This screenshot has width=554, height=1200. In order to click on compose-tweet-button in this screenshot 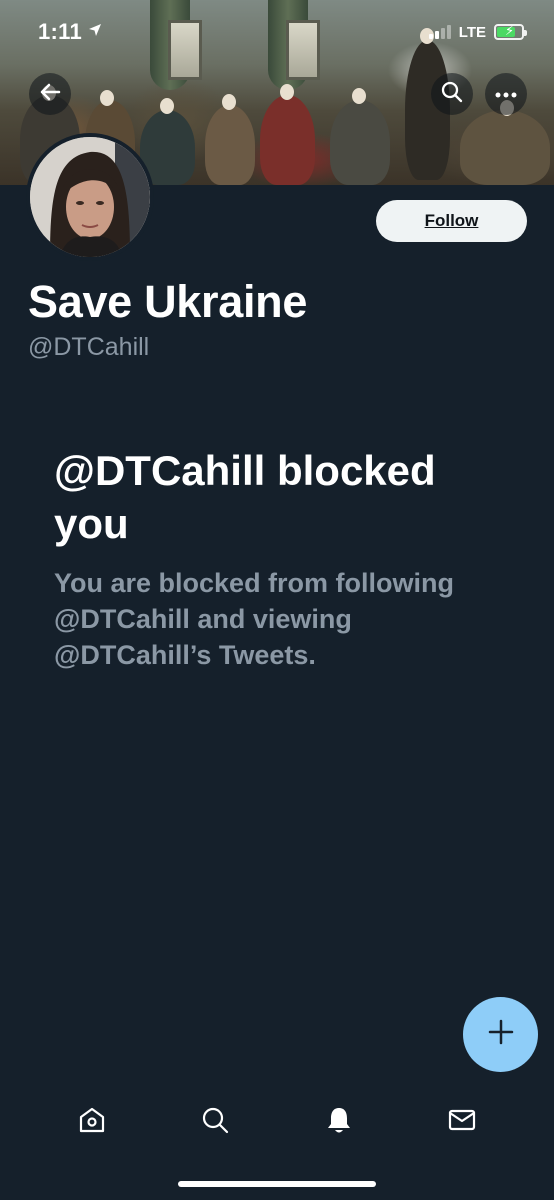, I will do `click(500, 1034)`.